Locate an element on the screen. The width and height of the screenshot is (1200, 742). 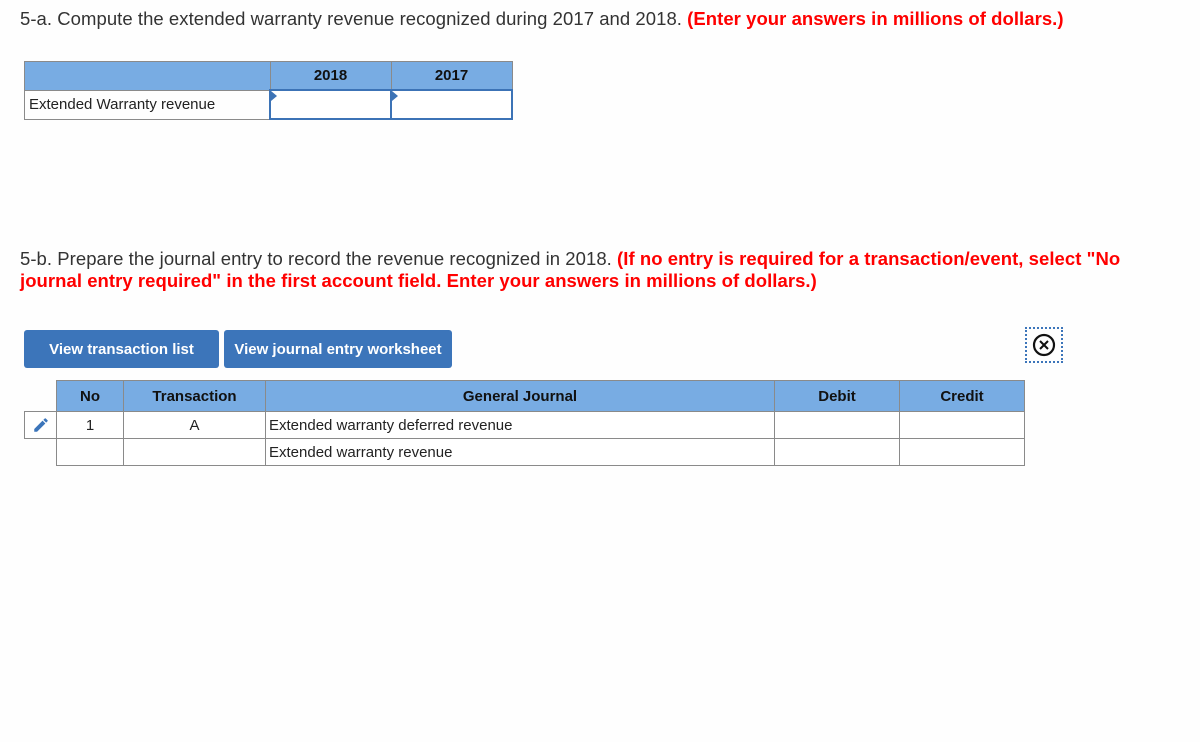
entry-account: Extended warranty revenue is located at coordinates (520, 452).